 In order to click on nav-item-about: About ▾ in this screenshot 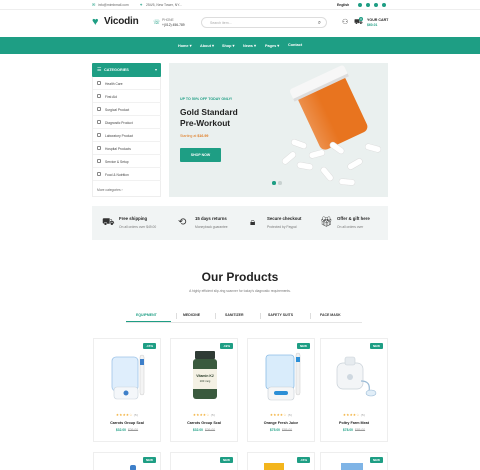, I will do `click(207, 45)`.